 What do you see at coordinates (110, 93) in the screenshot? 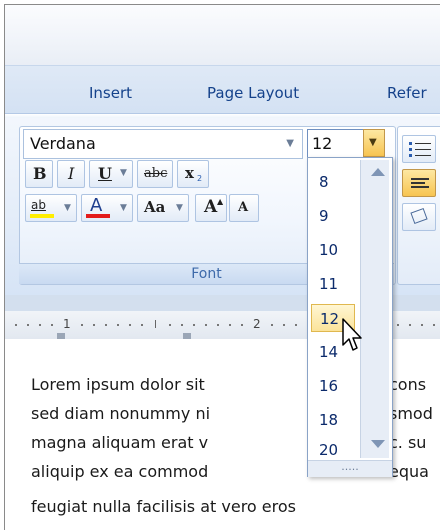
I see `tab-insert: Insert` at bounding box center [110, 93].